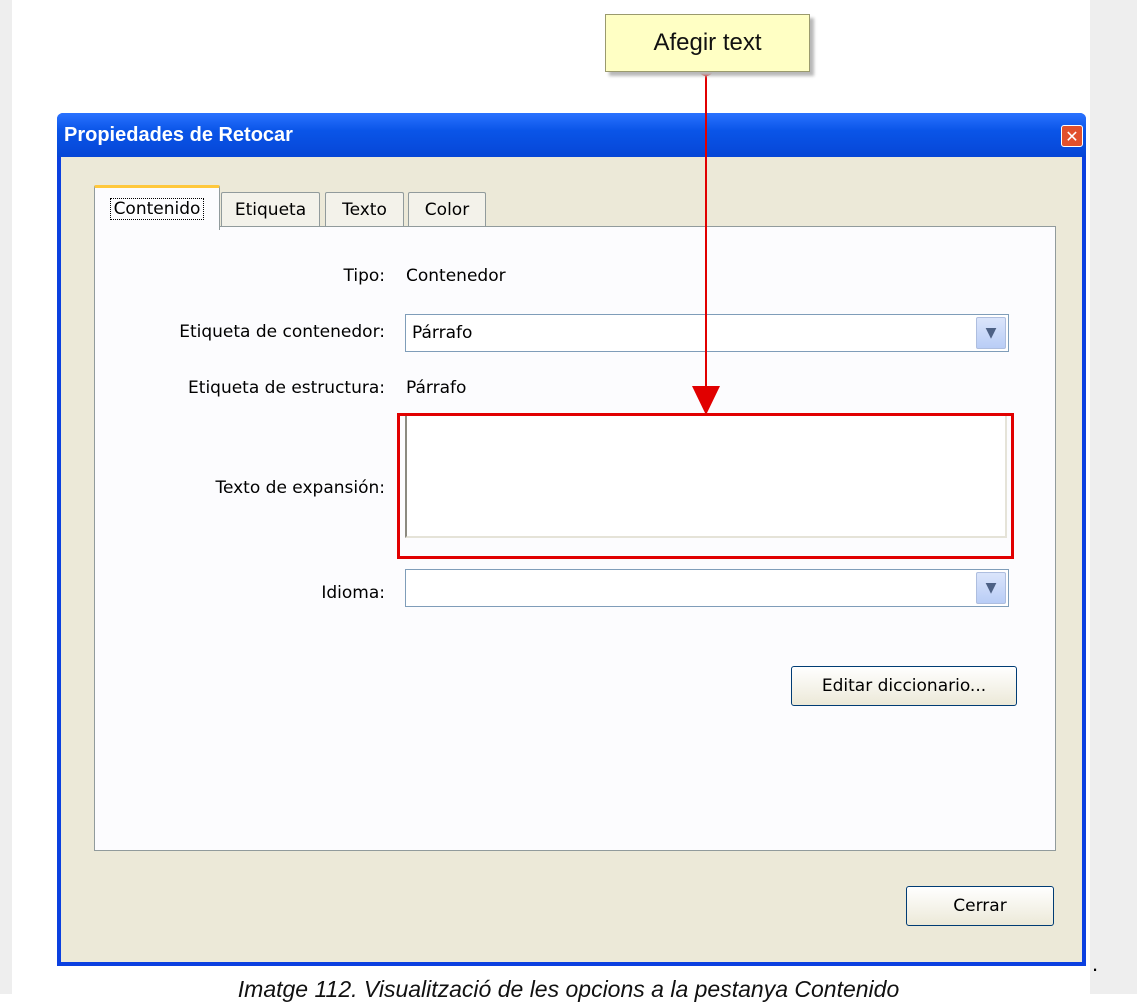 This screenshot has height=1003, width=1137. I want to click on annotation-arrow, so click(706, 237).